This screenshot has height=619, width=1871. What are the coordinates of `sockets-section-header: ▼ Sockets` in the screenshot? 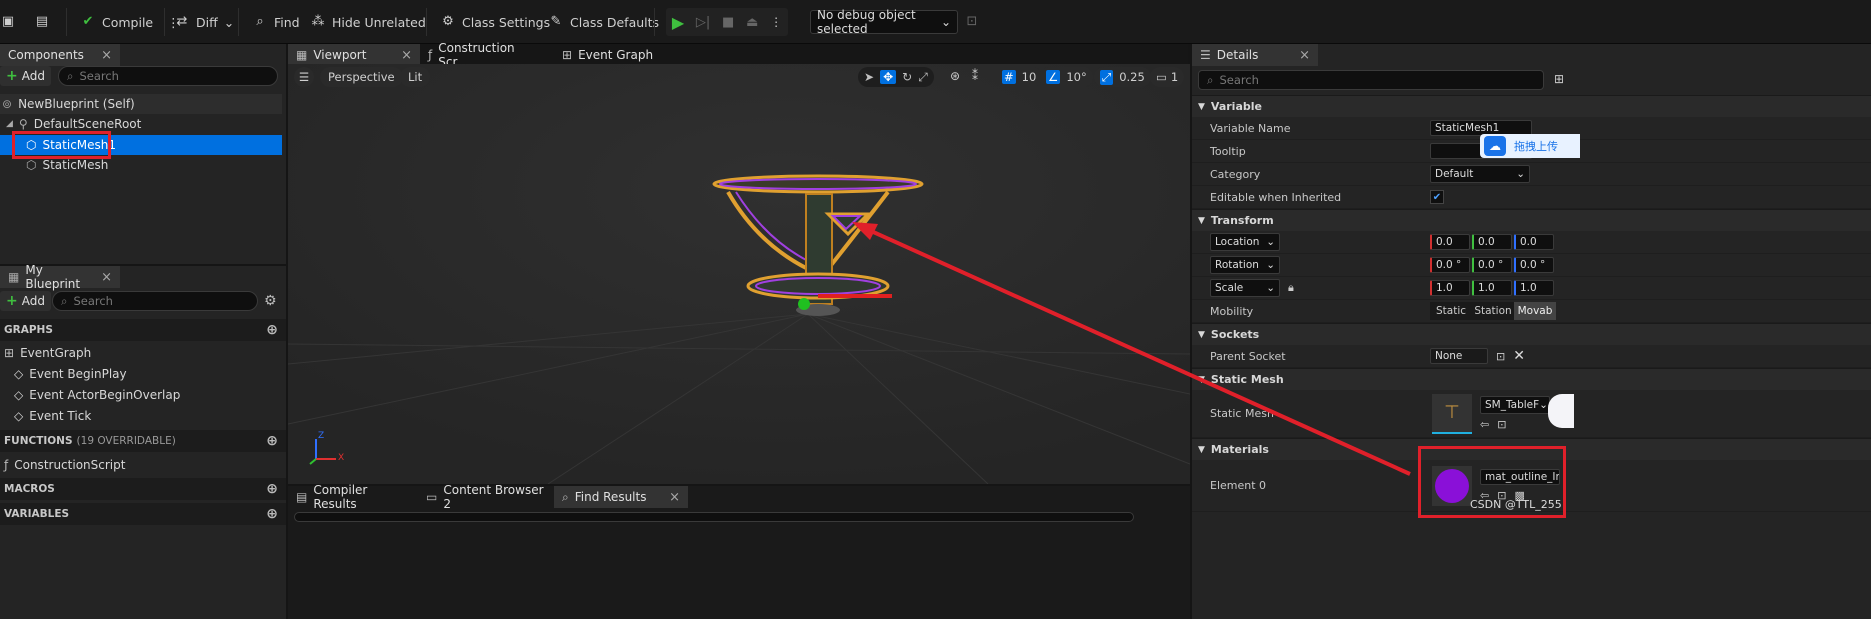 It's located at (1531, 334).